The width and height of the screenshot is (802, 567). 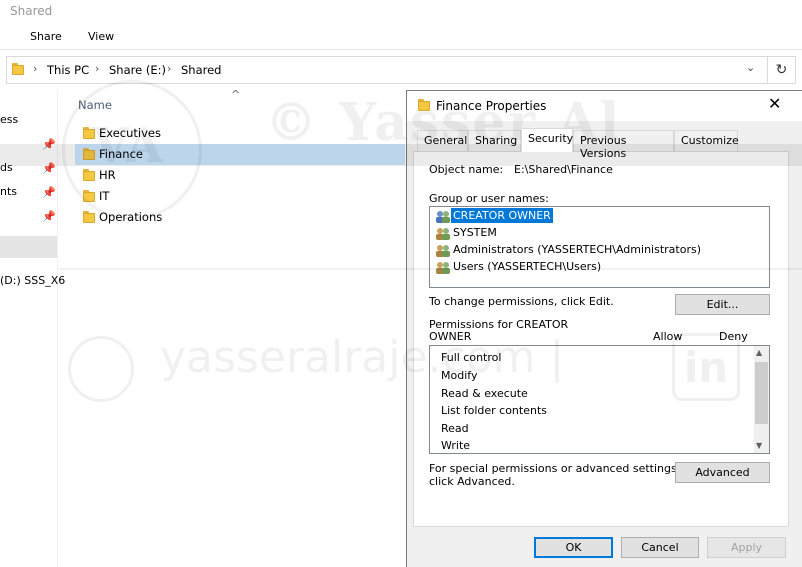 What do you see at coordinates (573, 547) in the screenshot?
I see `ok-button: OK` at bounding box center [573, 547].